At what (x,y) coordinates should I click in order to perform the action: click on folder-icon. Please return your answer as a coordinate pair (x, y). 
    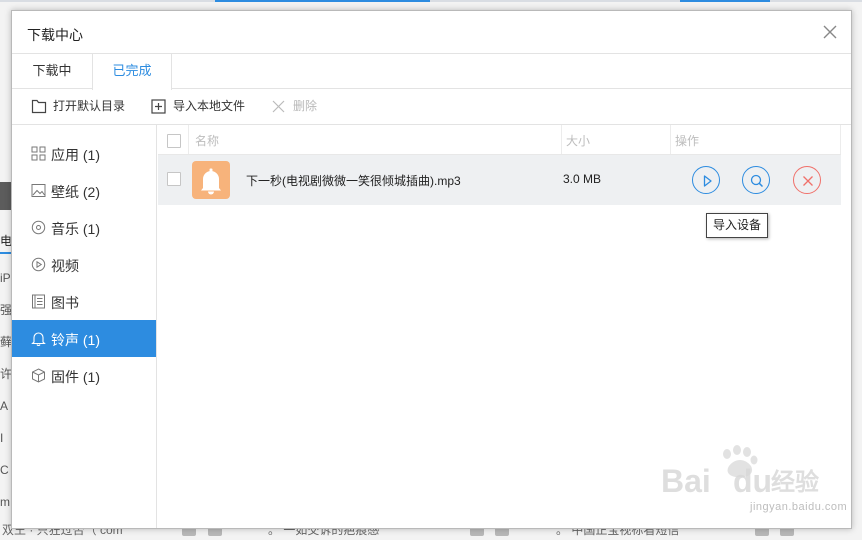
    Looking at the image, I should click on (39, 106).